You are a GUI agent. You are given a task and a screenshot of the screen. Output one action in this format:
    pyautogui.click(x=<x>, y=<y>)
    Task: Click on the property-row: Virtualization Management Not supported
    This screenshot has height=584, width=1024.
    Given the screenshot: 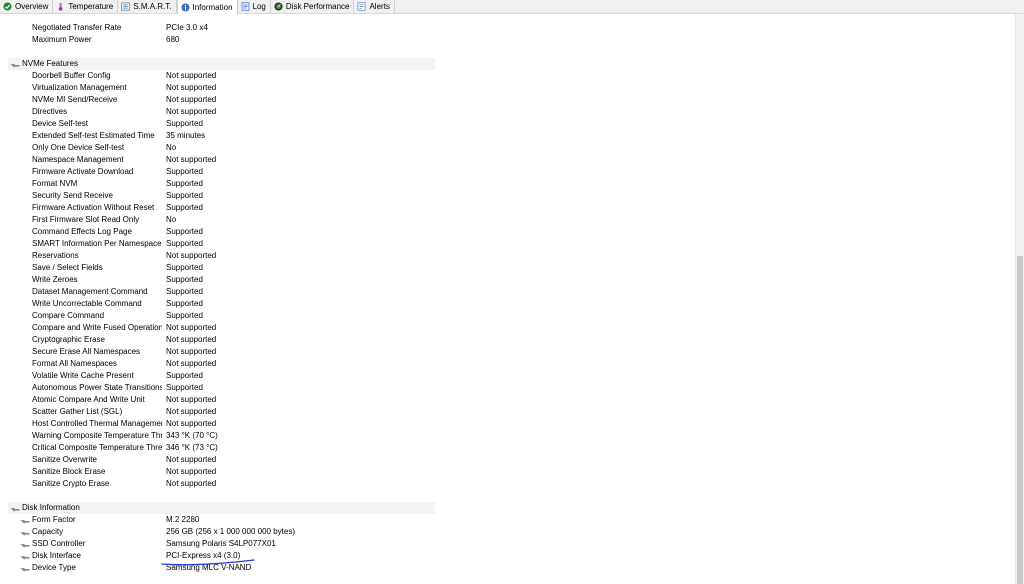 What is the action you would take?
    pyautogui.click(x=217, y=88)
    